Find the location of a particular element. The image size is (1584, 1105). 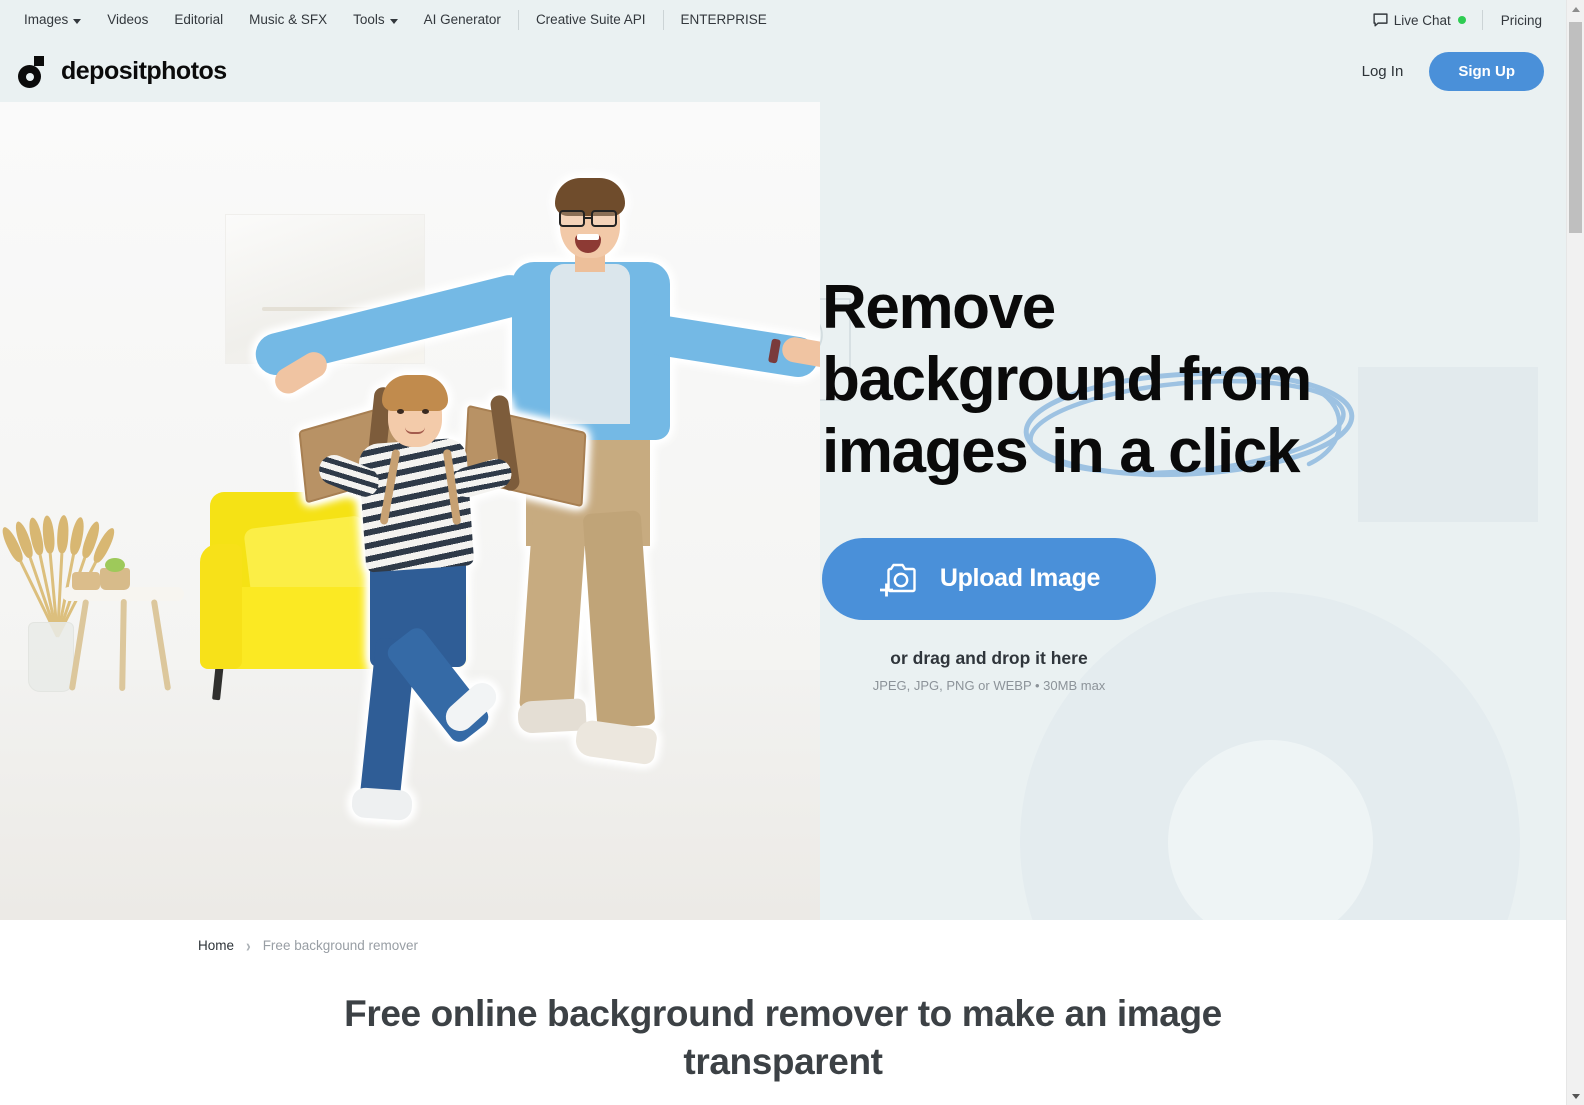

nav-item-label: Editorial is located at coordinates (199, 19).